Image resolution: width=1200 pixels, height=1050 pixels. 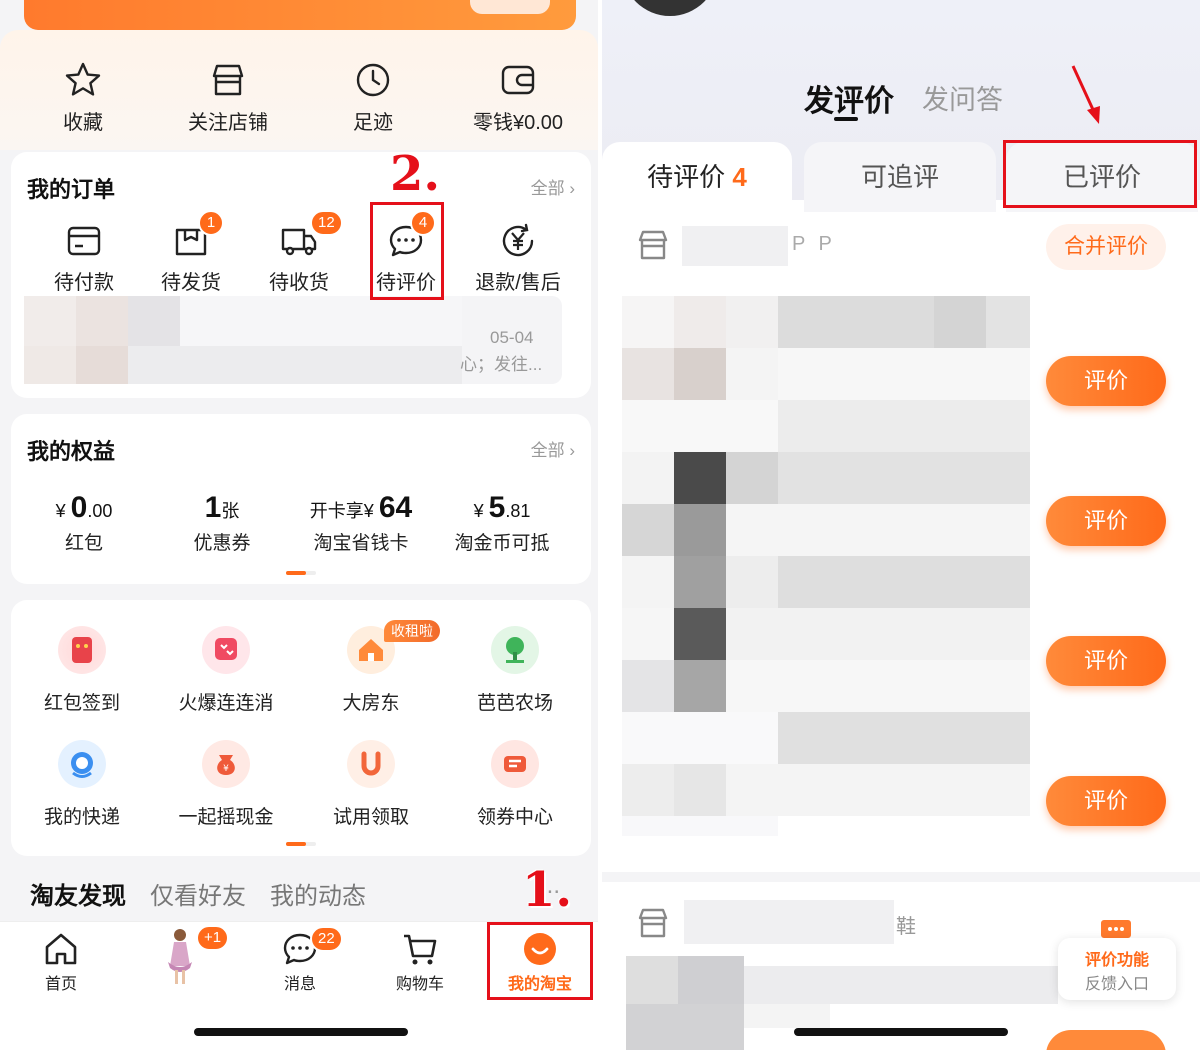 I want to click on app-shake-cash: ¥ 一起摇现金, so click(x=226, y=784).